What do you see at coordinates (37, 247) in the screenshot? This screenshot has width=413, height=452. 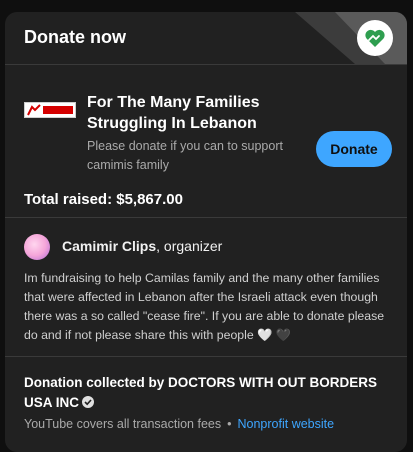 I see `organizer-avatar` at bounding box center [37, 247].